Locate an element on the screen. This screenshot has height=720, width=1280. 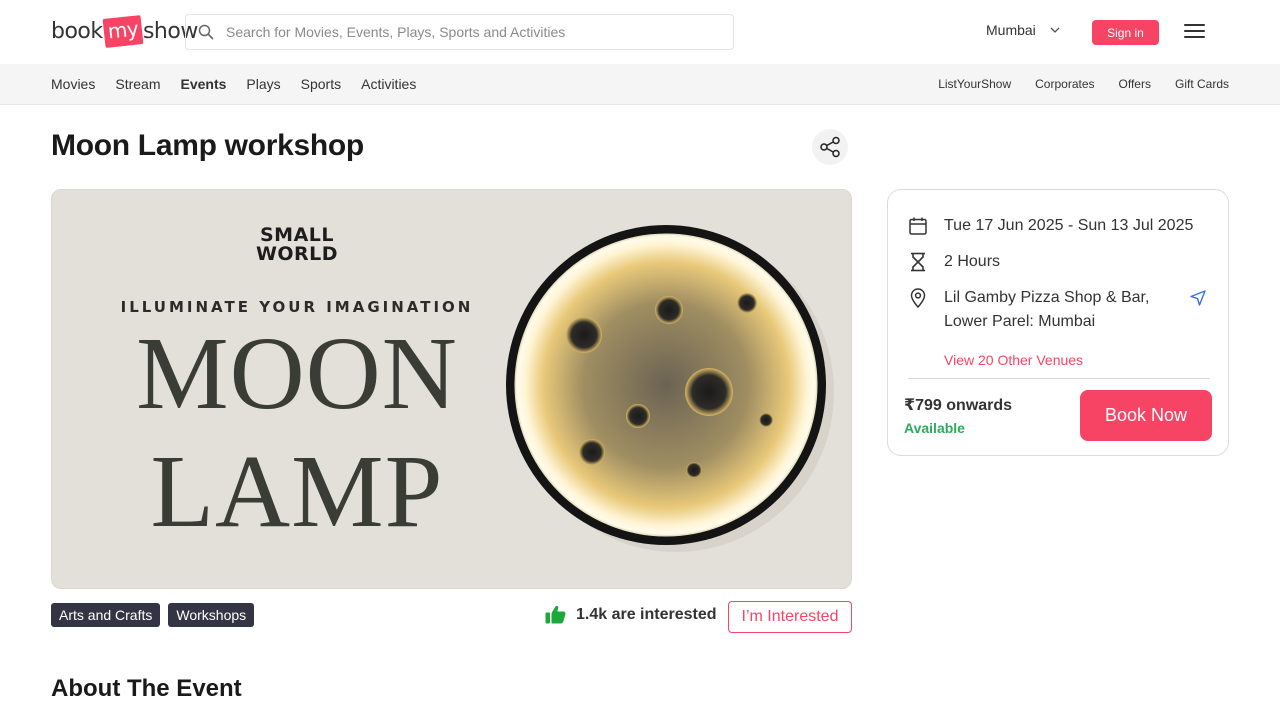
im-interested-button: I’m Interested is located at coordinates (790, 617).